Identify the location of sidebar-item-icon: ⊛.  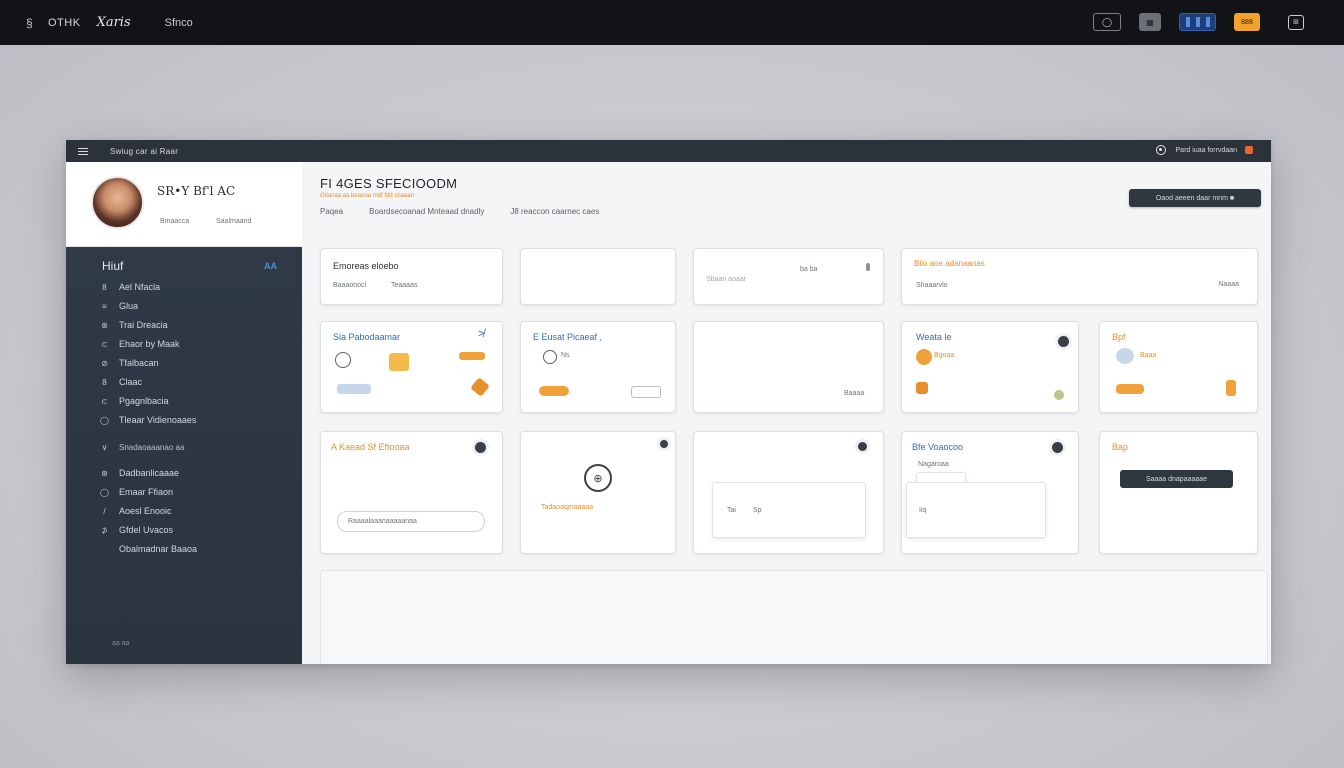
(104, 473).